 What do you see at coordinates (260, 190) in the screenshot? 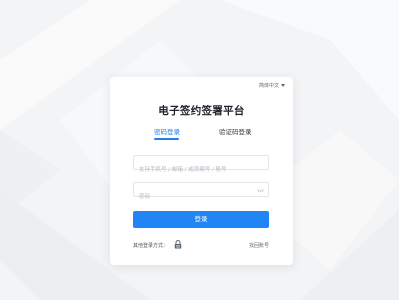
I see `eye-closed-icon` at bounding box center [260, 190].